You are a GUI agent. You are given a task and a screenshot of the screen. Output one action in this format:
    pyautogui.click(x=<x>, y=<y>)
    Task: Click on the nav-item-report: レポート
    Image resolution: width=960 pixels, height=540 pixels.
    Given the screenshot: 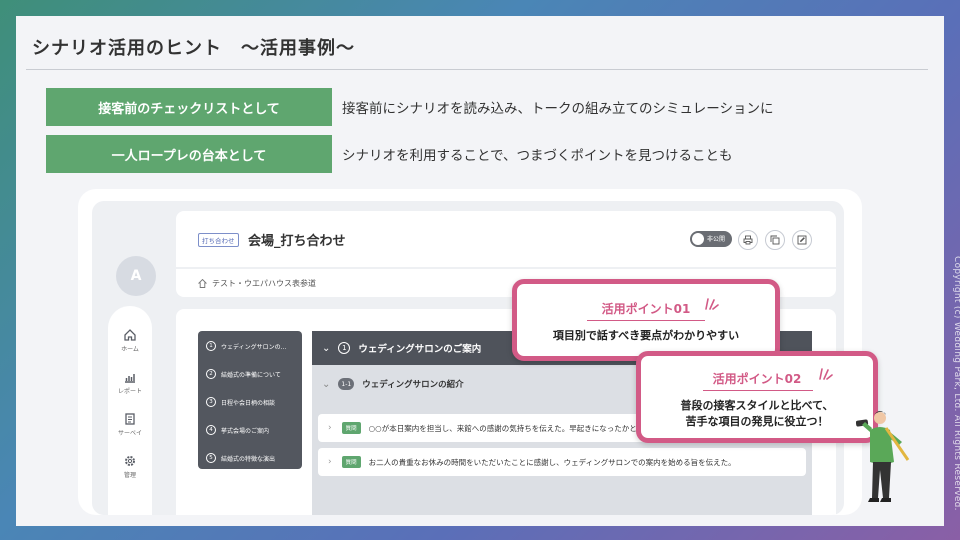 What is the action you would take?
    pyautogui.click(x=130, y=382)
    